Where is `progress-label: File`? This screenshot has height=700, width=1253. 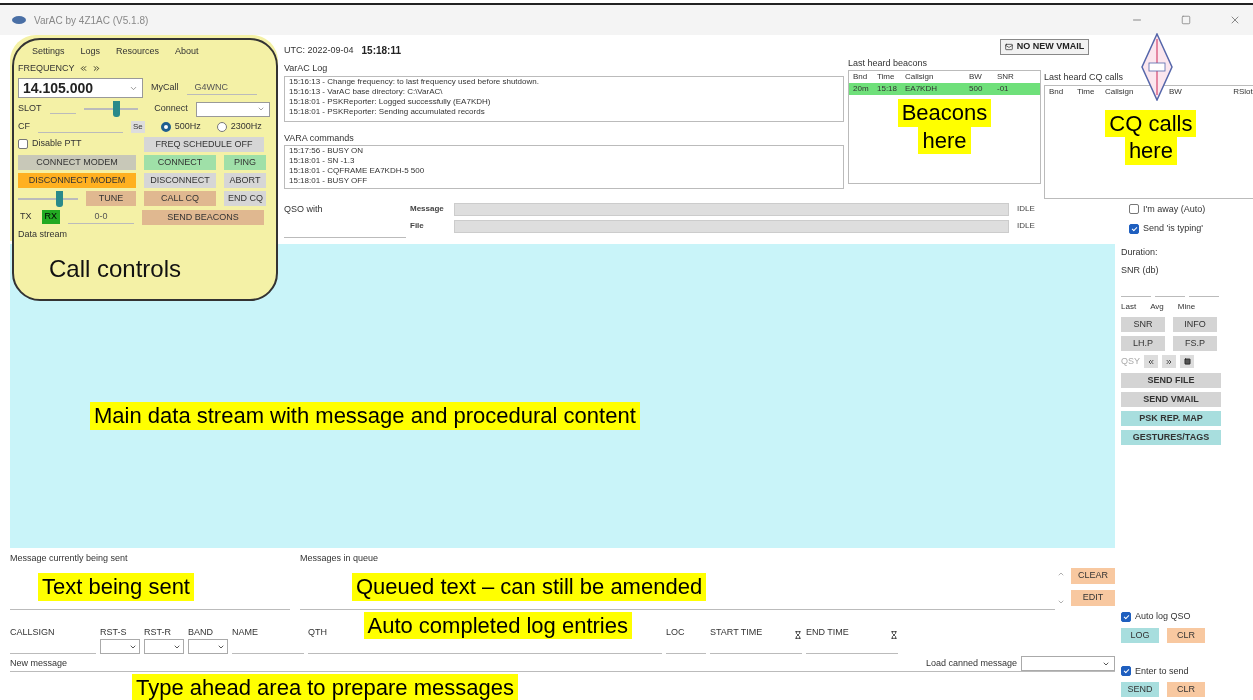 progress-label: File is located at coordinates (417, 226).